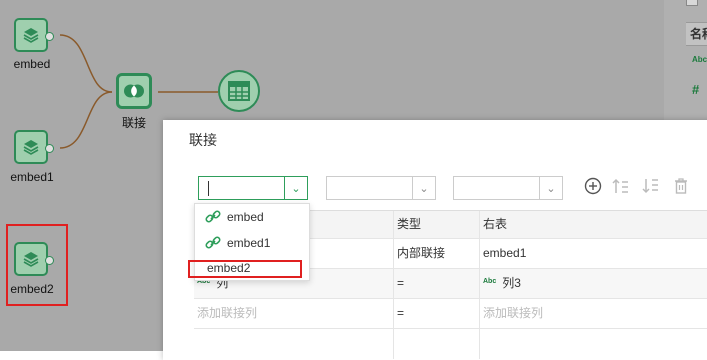 The image size is (707, 360). Describe the element at coordinates (32, 177) in the screenshot. I see `node-label: embed1` at that location.